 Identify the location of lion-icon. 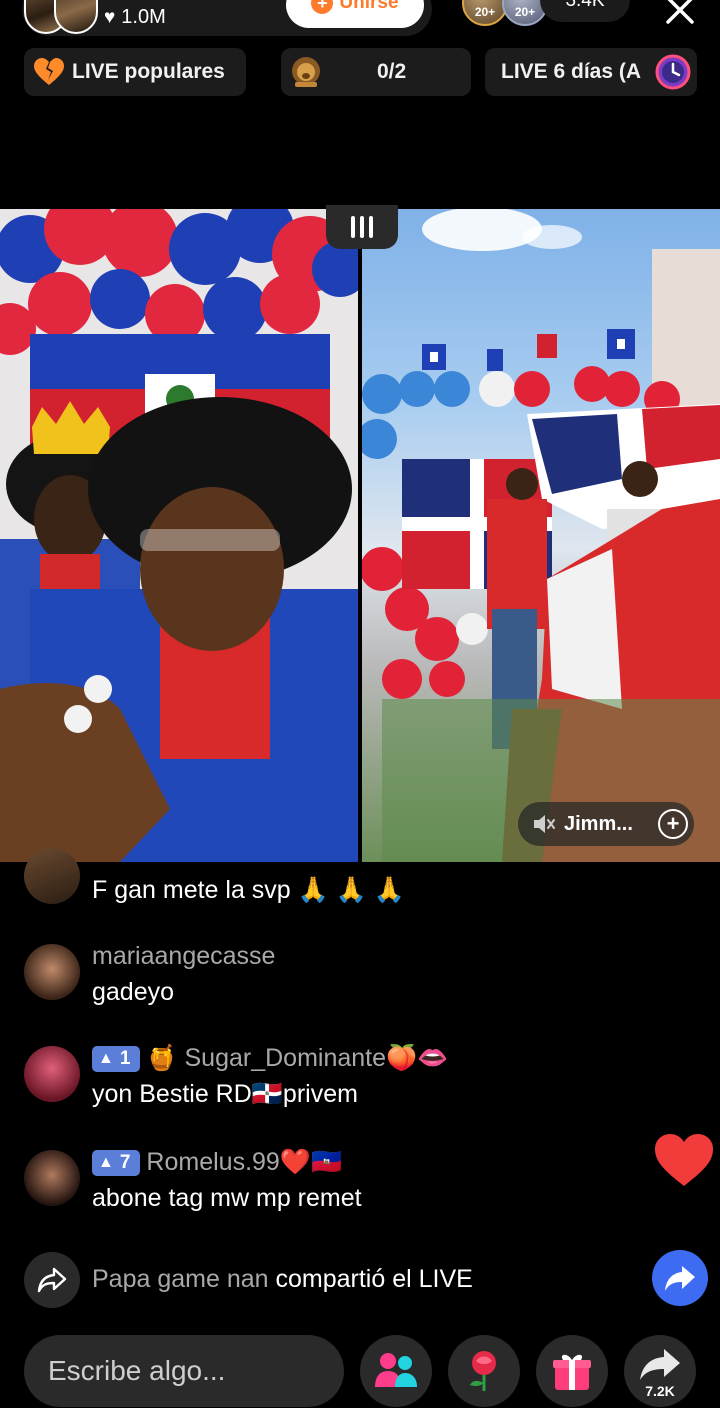
(306, 72).